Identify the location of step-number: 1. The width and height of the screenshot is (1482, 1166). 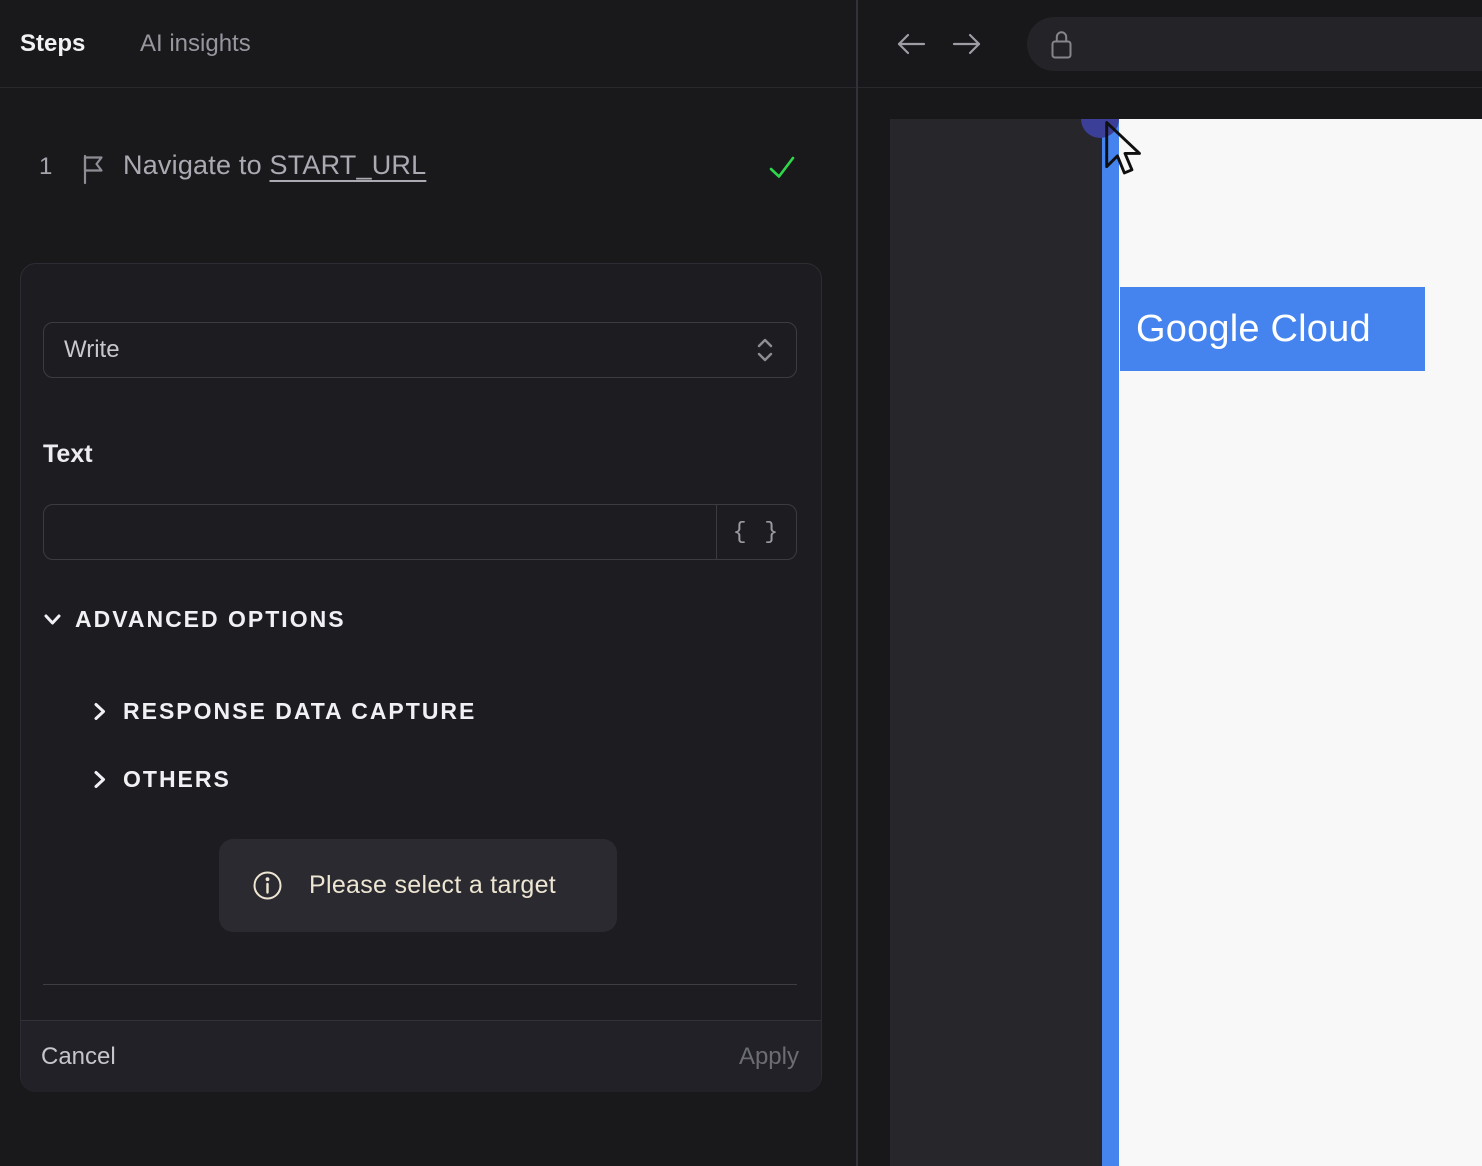
(46, 166).